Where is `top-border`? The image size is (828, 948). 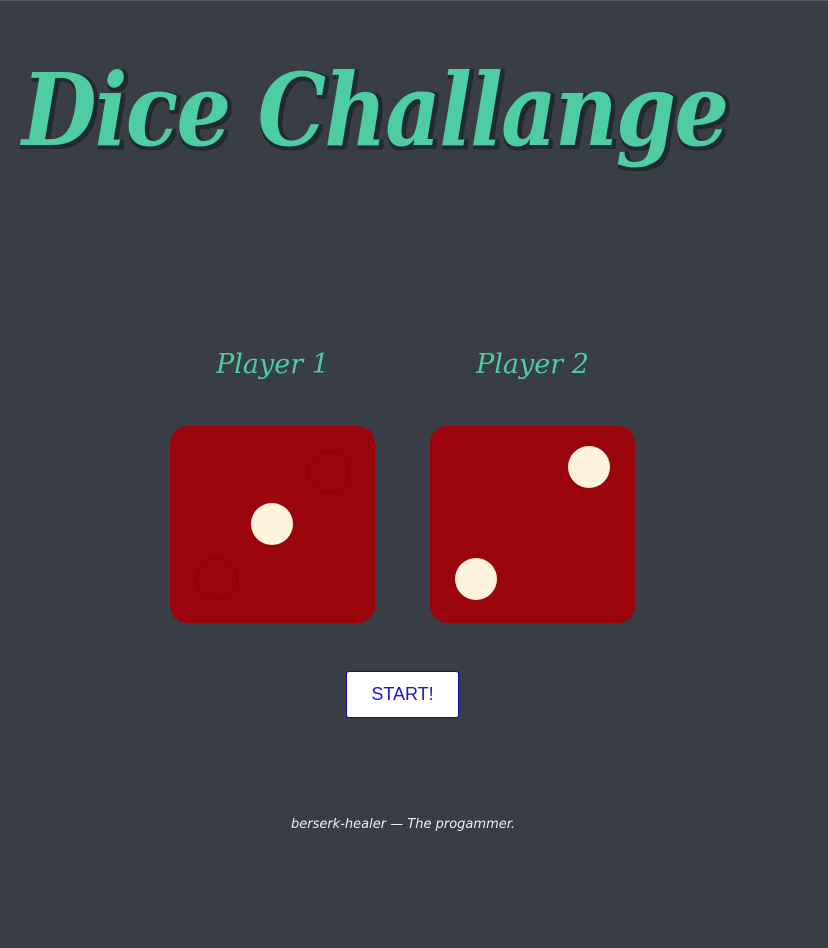 top-border is located at coordinates (414, 0).